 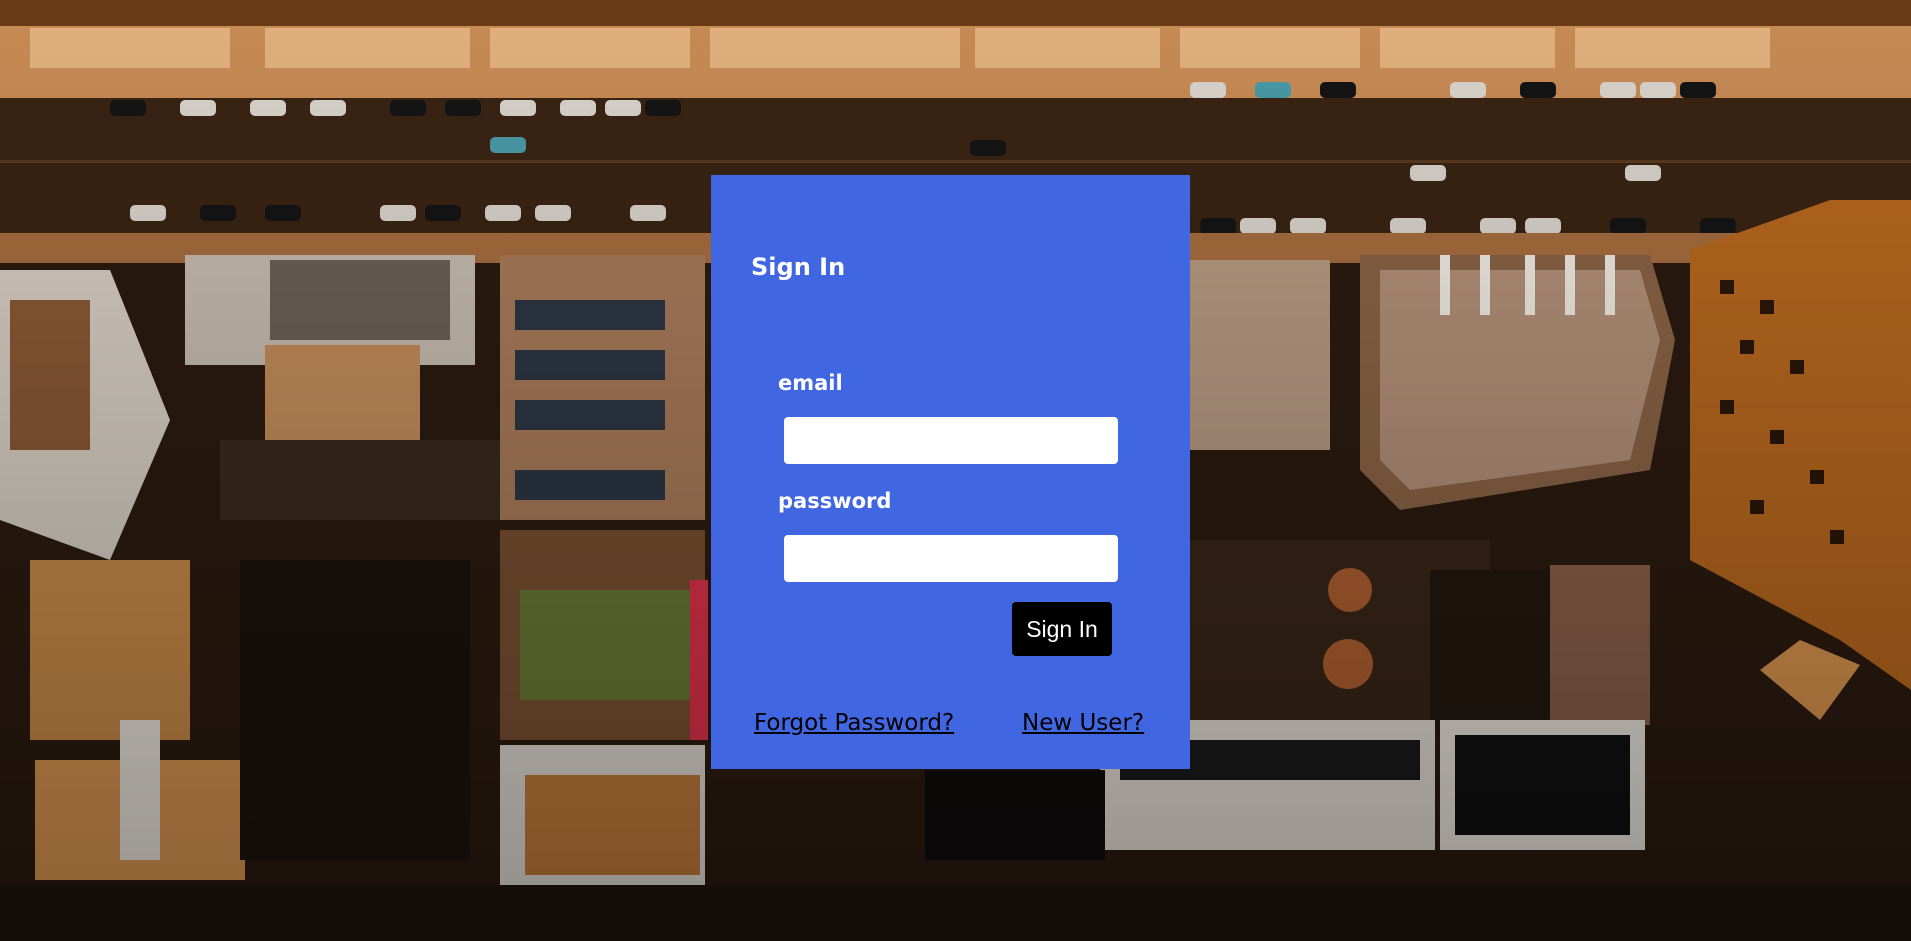 I want to click on password-label: password, so click(x=835, y=501).